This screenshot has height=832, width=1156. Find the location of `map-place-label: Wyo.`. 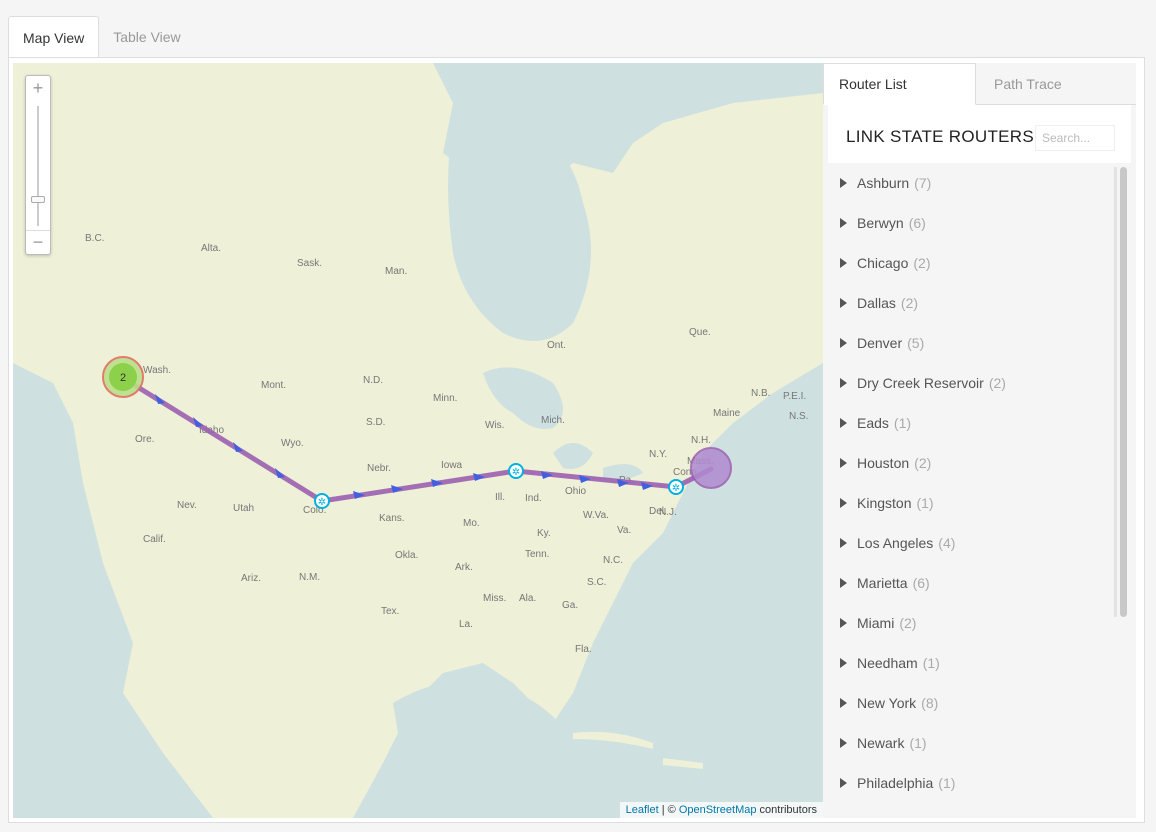

map-place-label: Wyo. is located at coordinates (292, 443).